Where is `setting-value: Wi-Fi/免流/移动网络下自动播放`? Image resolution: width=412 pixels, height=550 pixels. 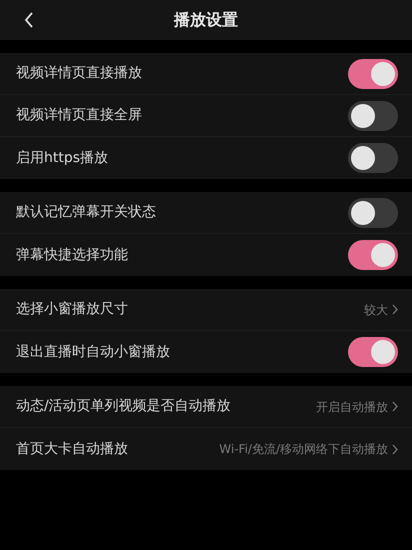 setting-value: Wi-Fi/免流/移动网络下自动播放 is located at coordinates (303, 449).